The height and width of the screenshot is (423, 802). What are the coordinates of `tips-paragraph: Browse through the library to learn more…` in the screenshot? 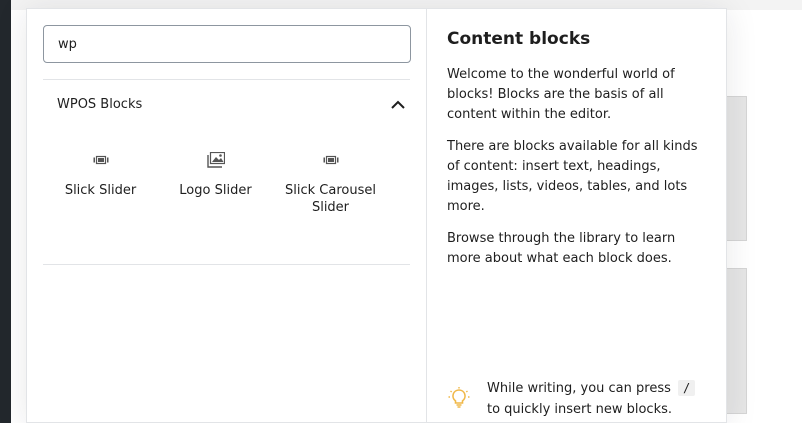 It's located at (561, 248).